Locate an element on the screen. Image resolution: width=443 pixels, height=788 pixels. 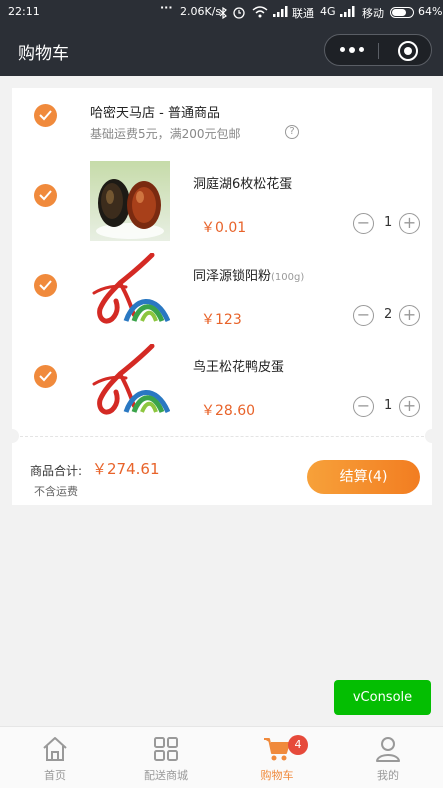
close-target-icon is located at coordinates (408, 51).